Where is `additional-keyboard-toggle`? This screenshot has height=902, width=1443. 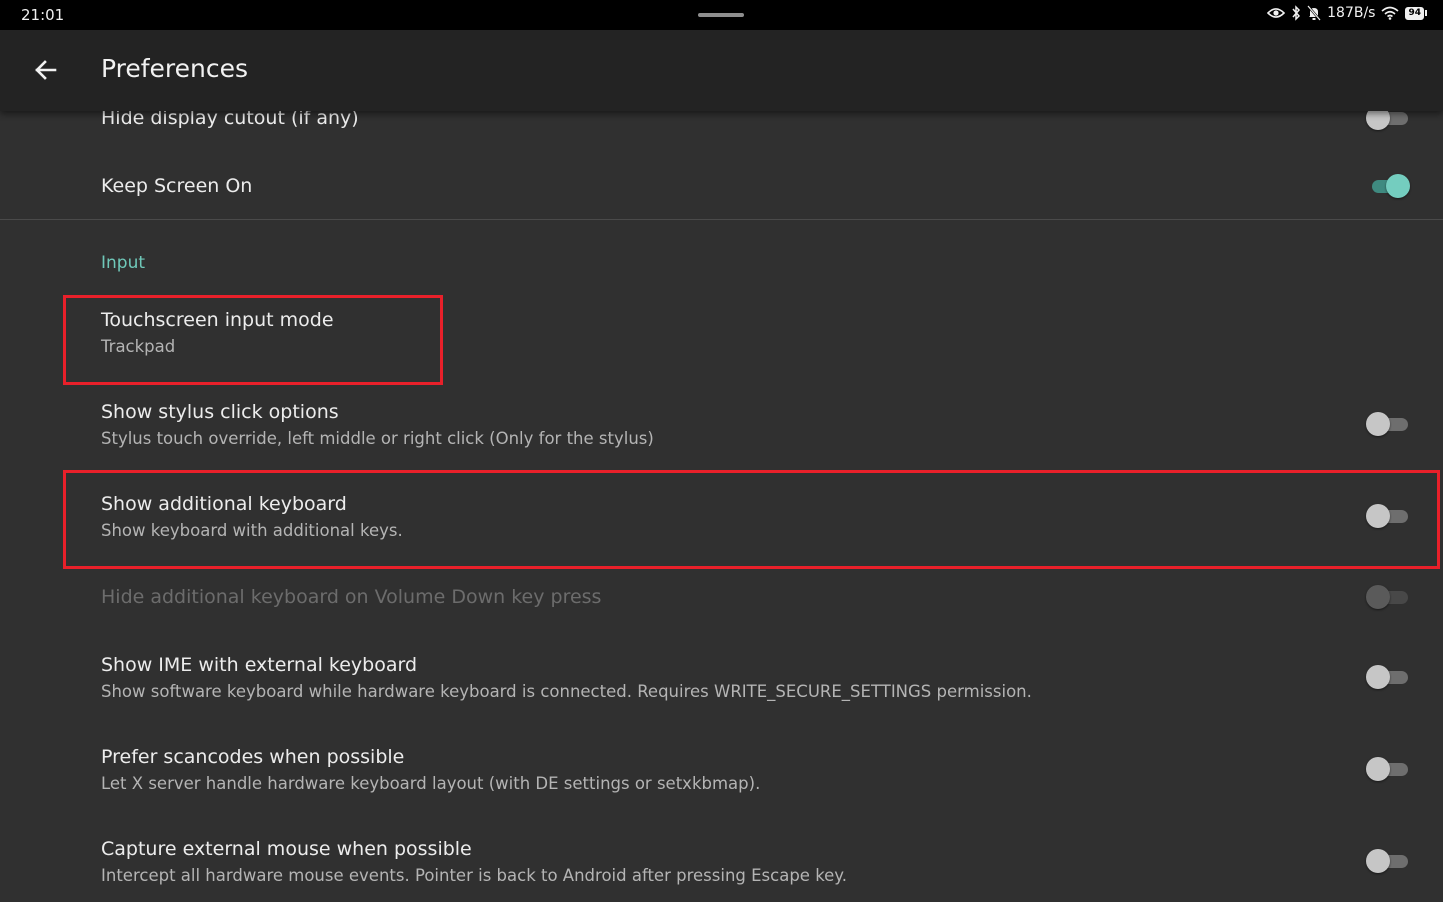 additional-keyboard-toggle is located at coordinates (1388, 516).